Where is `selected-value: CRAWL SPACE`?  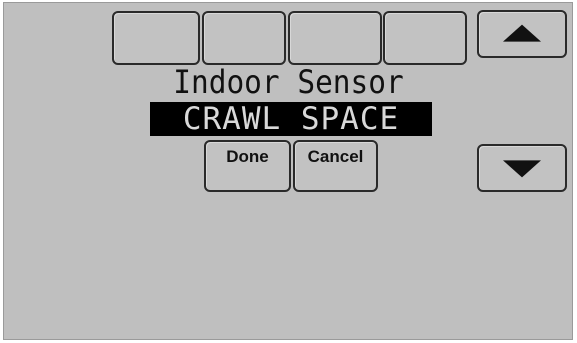 selected-value: CRAWL SPACE is located at coordinates (291, 119).